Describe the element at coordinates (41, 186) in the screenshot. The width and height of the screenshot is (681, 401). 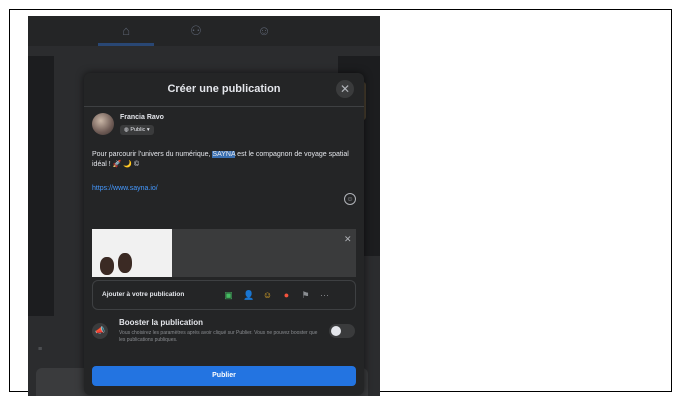
I see `background-feed-left` at that location.